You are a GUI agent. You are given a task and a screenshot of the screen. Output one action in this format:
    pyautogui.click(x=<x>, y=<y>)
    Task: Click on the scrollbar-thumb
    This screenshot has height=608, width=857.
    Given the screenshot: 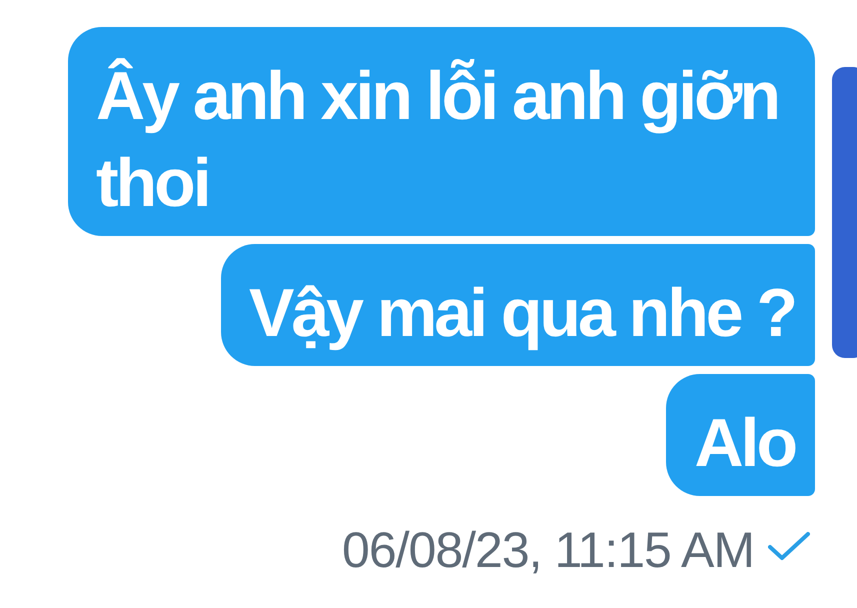 What is the action you would take?
    pyautogui.click(x=844, y=212)
    